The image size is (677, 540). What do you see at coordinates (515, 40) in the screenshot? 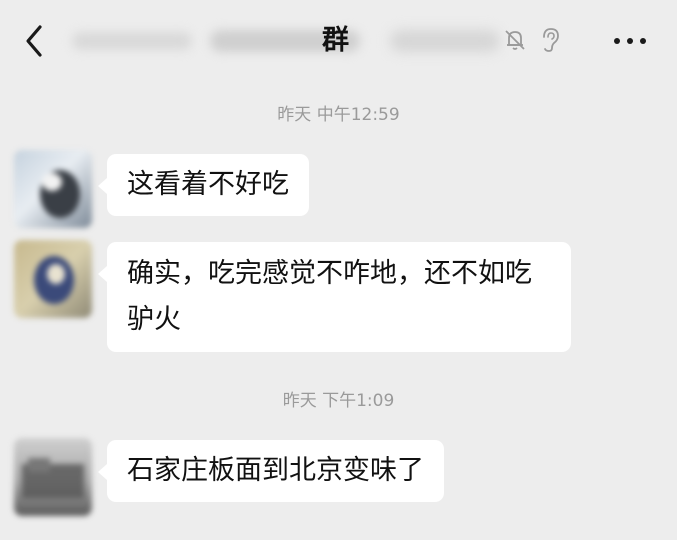
I see `bell-off-icon` at bounding box center [515, 40].